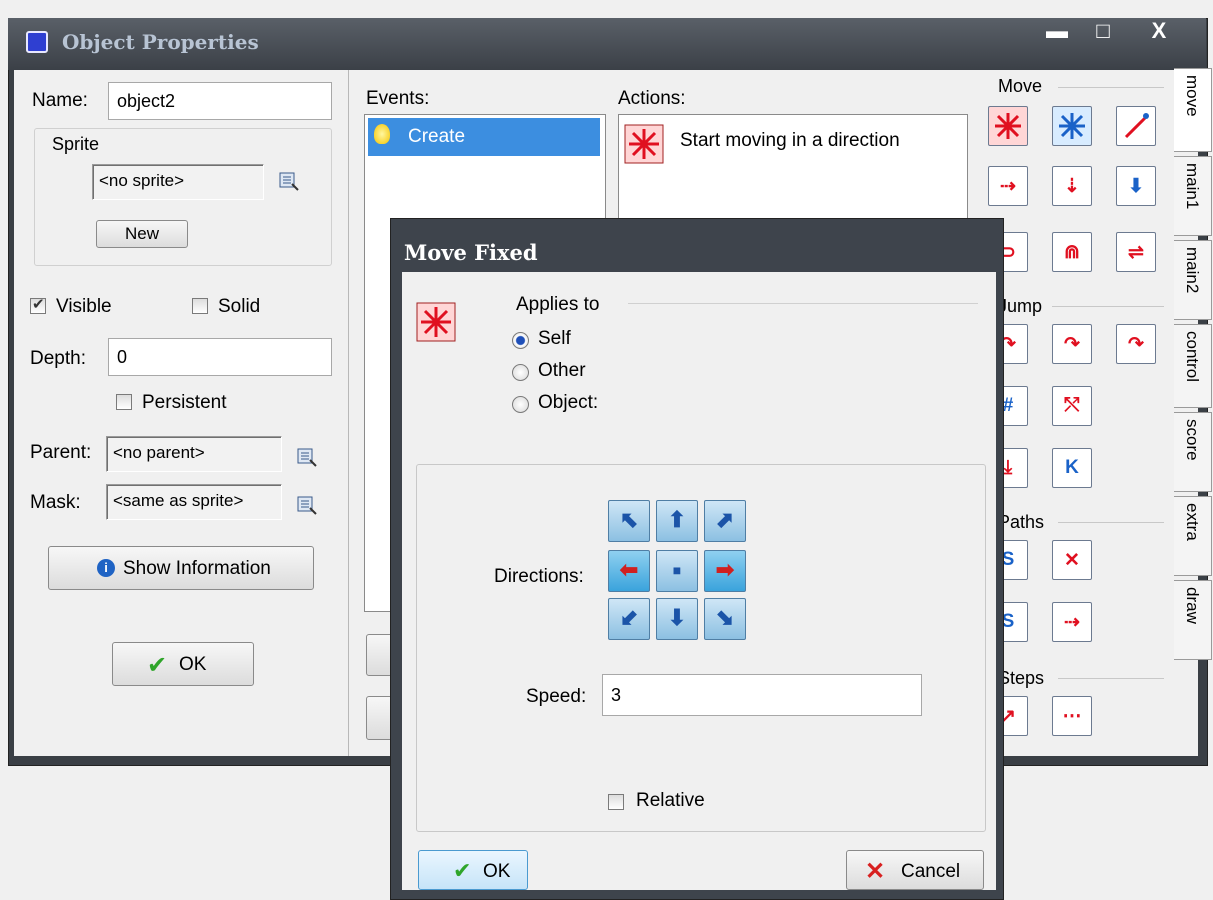 The height and width of the screenshot is (900, 1213). What do you see at coordinates (931, 871) in the screenshot?
I see `dialog-cancel-label: Cancel` at bounding box center [931, 871].